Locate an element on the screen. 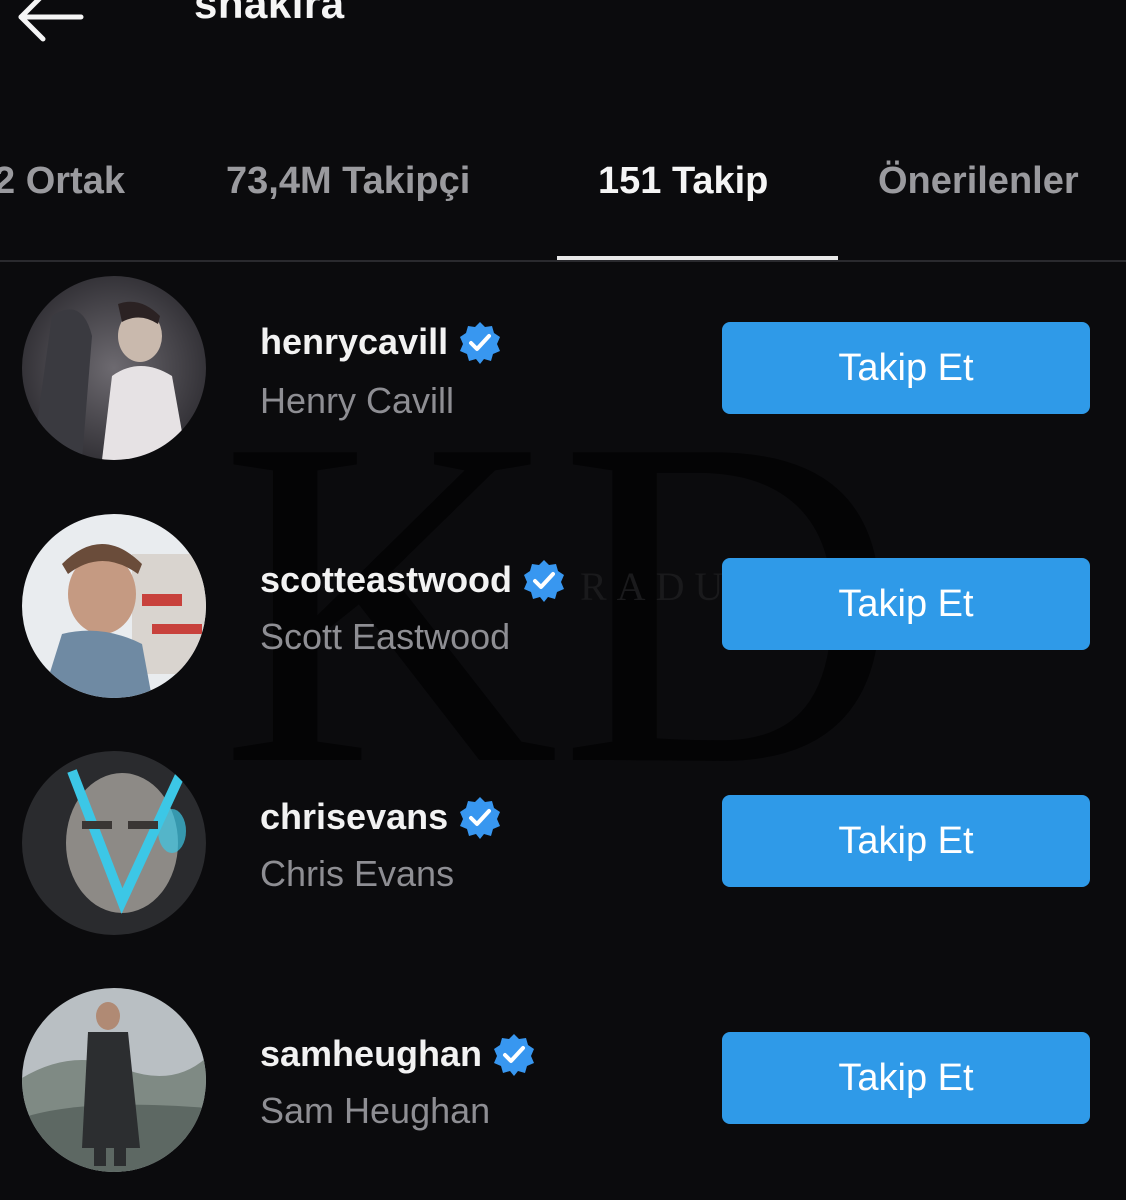  username: henrycavill is located at coordinates (354, 342).